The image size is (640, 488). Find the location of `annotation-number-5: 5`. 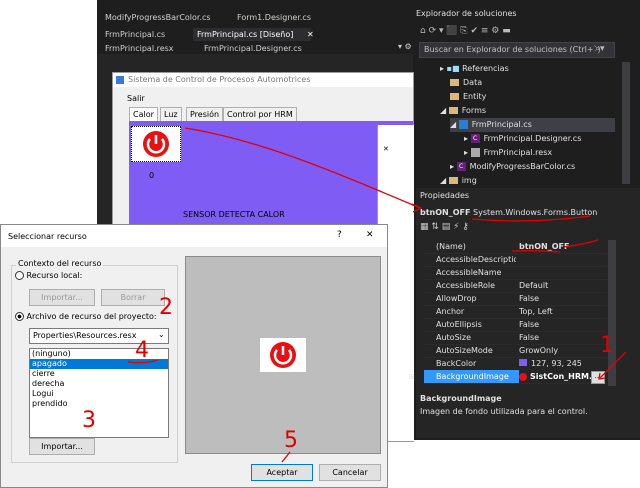

annotation-number-5: 5 is located at coordinates (291, 440).